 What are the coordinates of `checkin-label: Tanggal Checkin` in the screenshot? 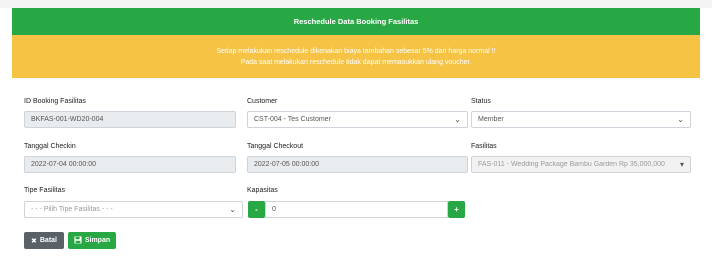 It's located at (50, 146).